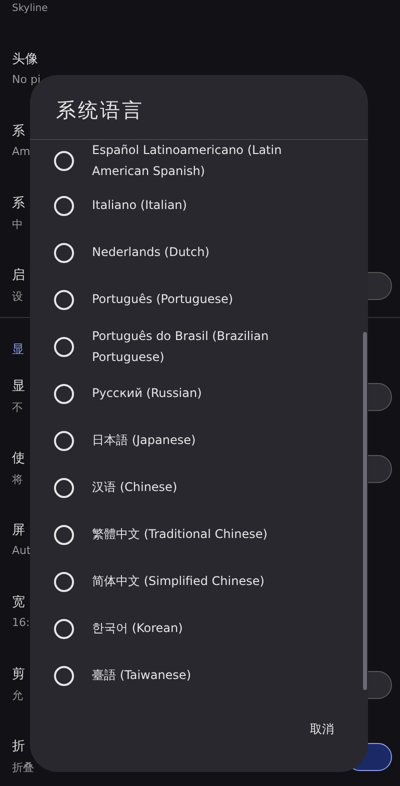 The height and width of the screenshot is (786, 400). I want to click on setting-title: 折, so click(18, 746).